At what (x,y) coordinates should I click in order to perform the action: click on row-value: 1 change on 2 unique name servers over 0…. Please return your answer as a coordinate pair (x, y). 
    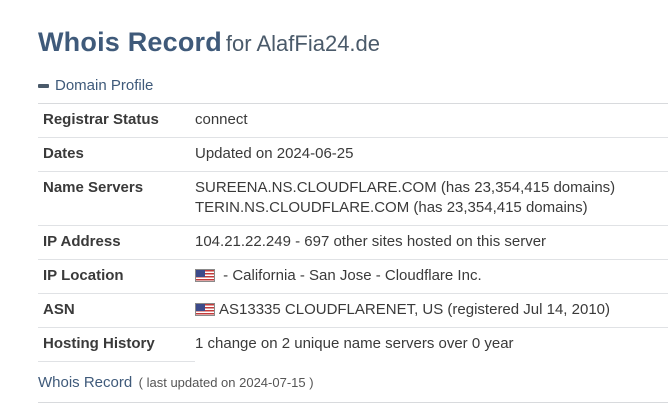
    Looking at the image, I should click on (354, 343).